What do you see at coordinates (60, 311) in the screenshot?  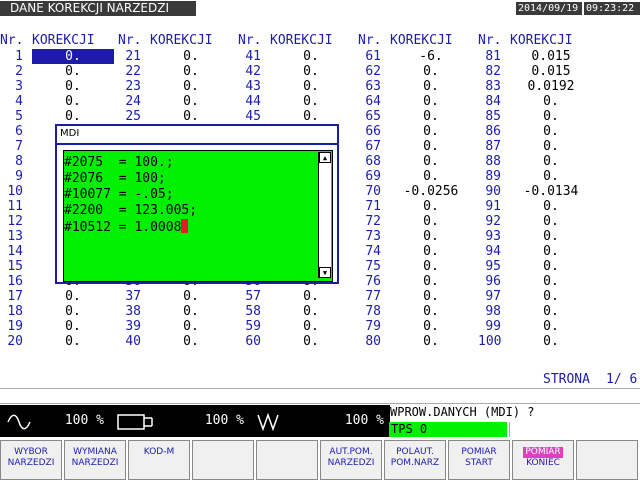 I see `table-row: 18 0.` at bounding box center [60, 311].